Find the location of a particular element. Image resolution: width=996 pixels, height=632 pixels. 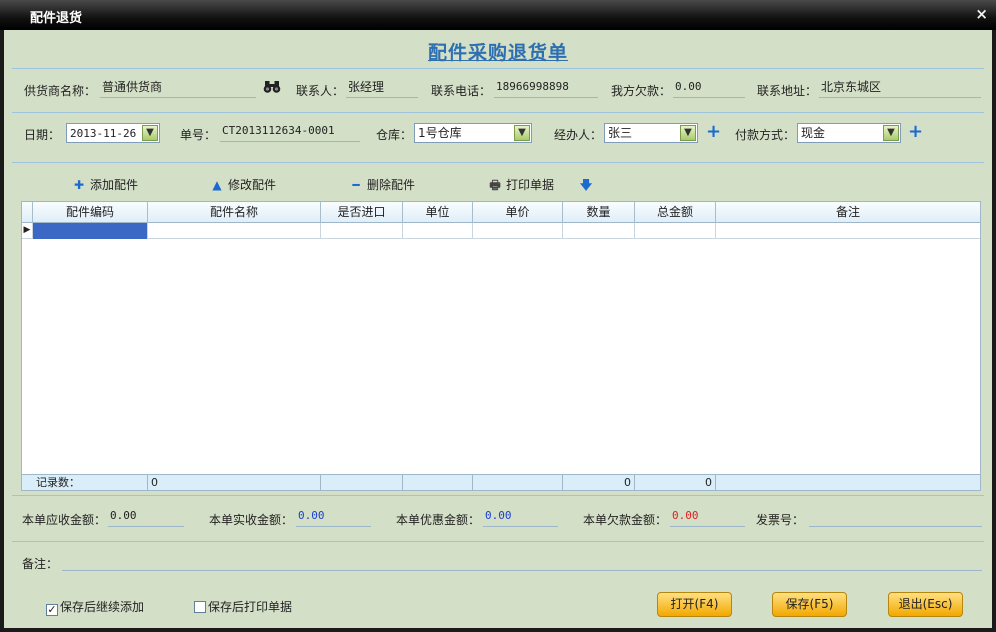

supplier-field: 普通供货商 is located at coordinates (178, 88).